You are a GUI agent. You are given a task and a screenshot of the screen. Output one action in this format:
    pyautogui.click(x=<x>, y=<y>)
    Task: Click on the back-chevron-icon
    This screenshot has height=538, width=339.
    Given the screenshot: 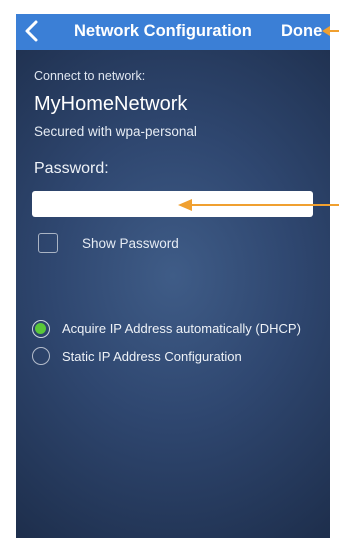 What is the action you would take?
    pyautogui.click(x=32, y=31)
    